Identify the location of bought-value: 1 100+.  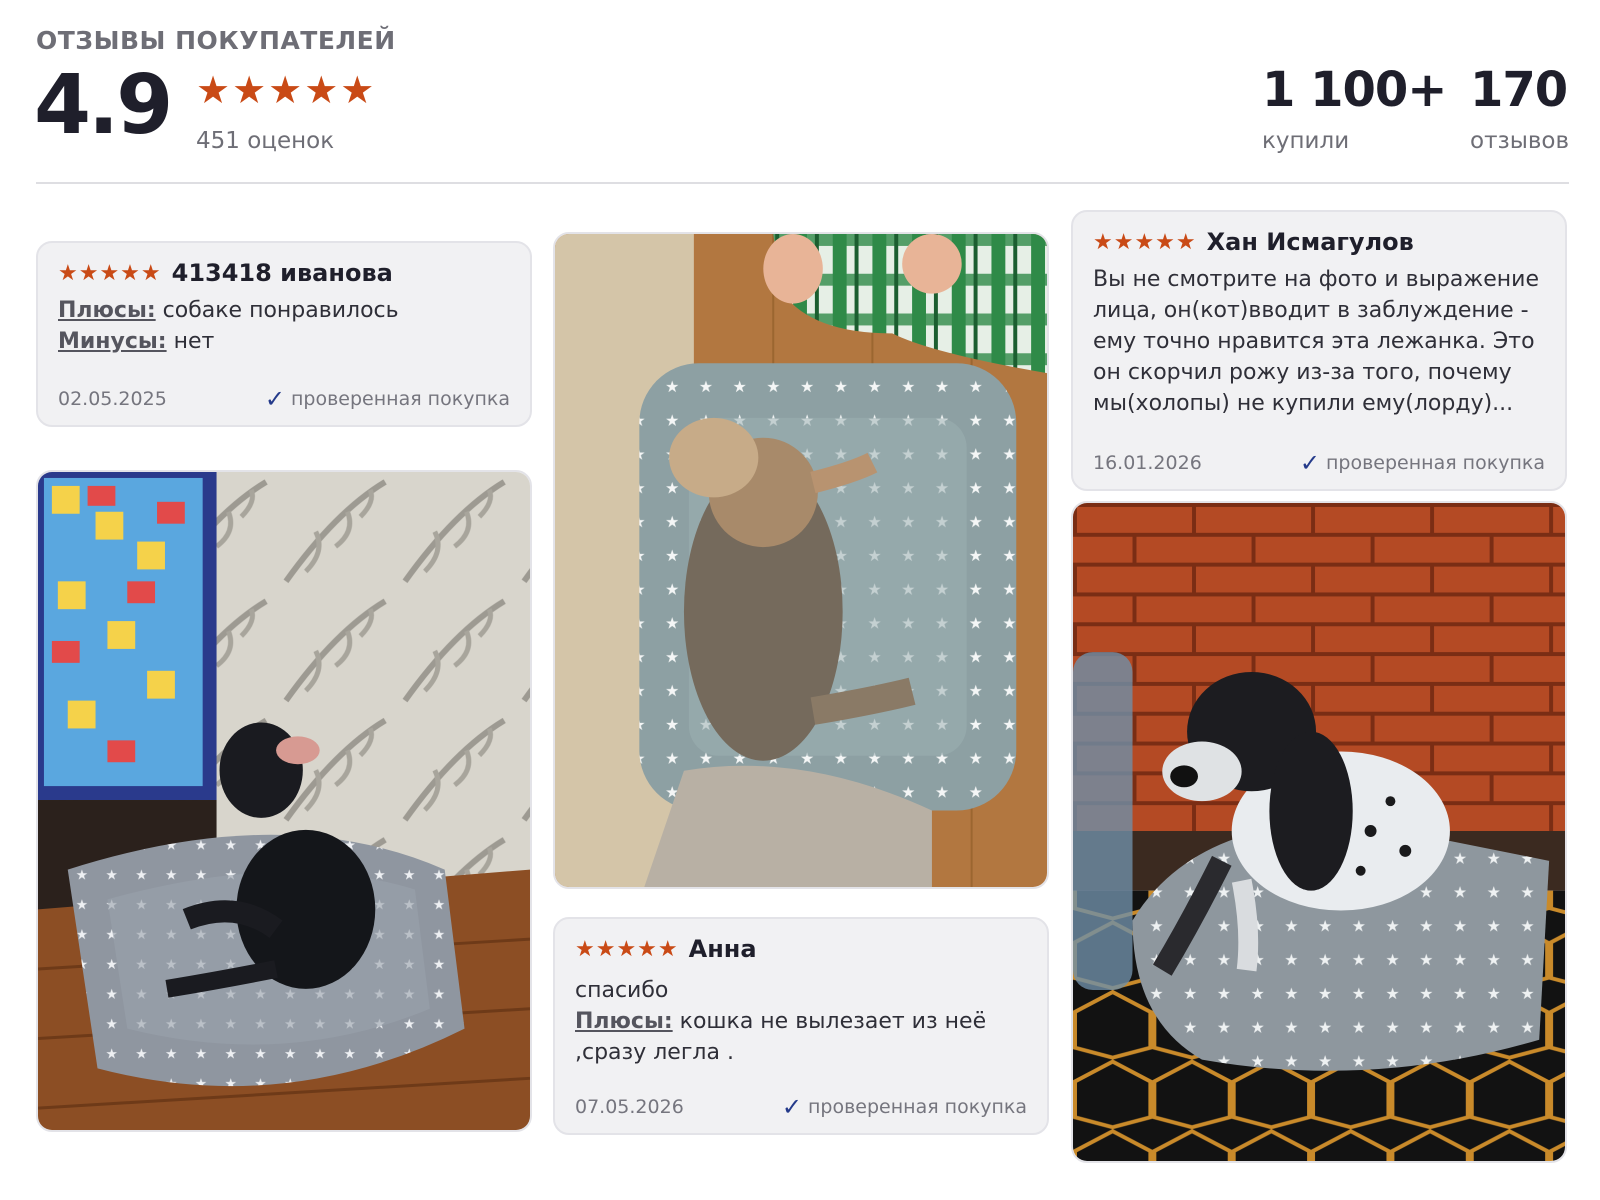
(1355, 90).